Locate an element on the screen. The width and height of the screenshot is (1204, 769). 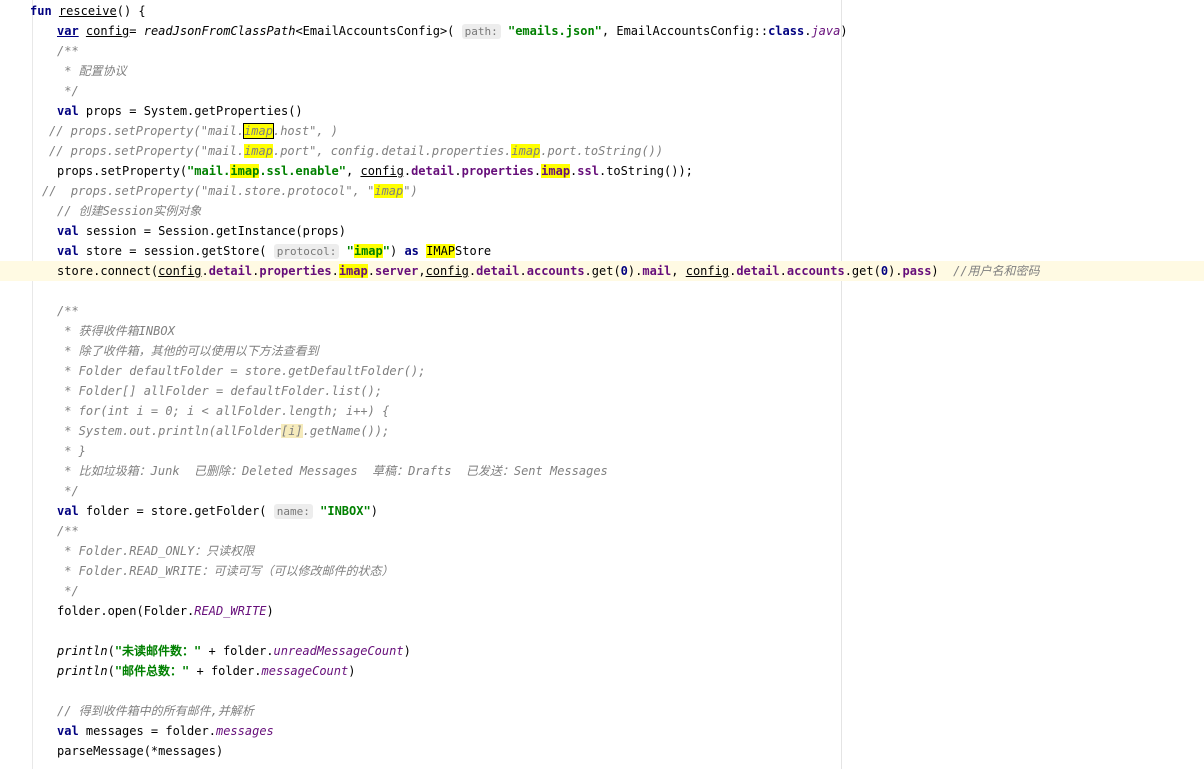
code-line: // props.setProperty("mail.imap.host", ) is located at coordinates (193, 131).